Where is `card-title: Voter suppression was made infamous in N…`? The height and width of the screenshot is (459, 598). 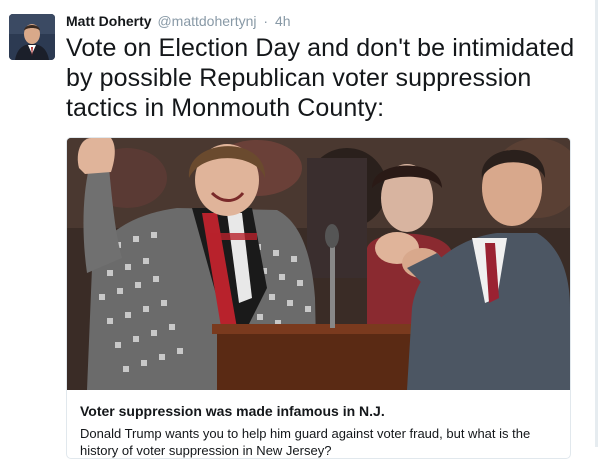 card-title: Voter suppression was made infamous in N… is located at coordinates (232, 411).